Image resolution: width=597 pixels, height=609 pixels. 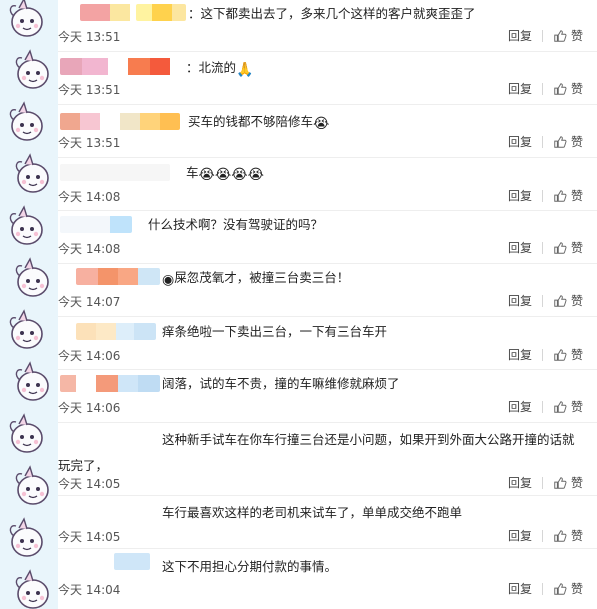 What do you see at coordinates (168, 280) in the screenshot?
I see `avatar-icon: ◉` at bounding box center [168, 280].